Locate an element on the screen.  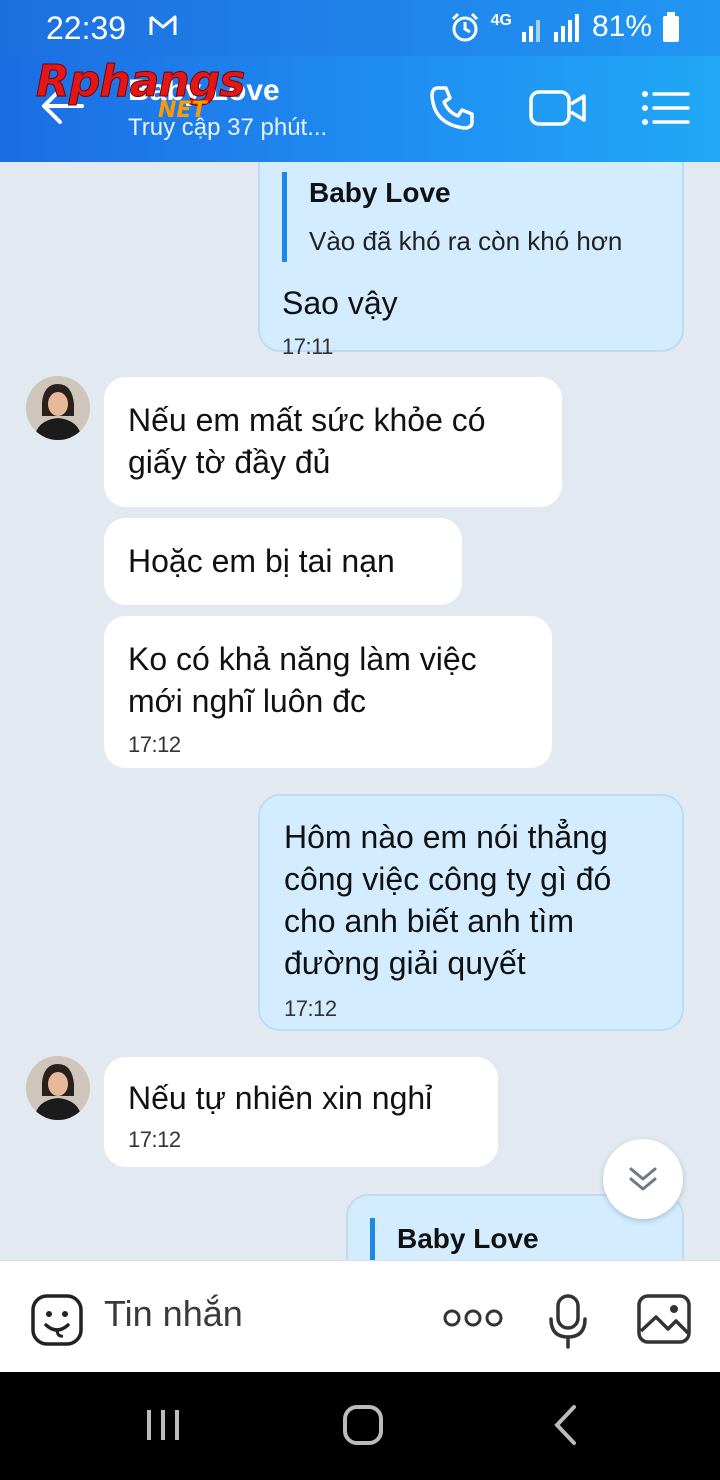
microphone-icon is located at coordinates (568, 1321).